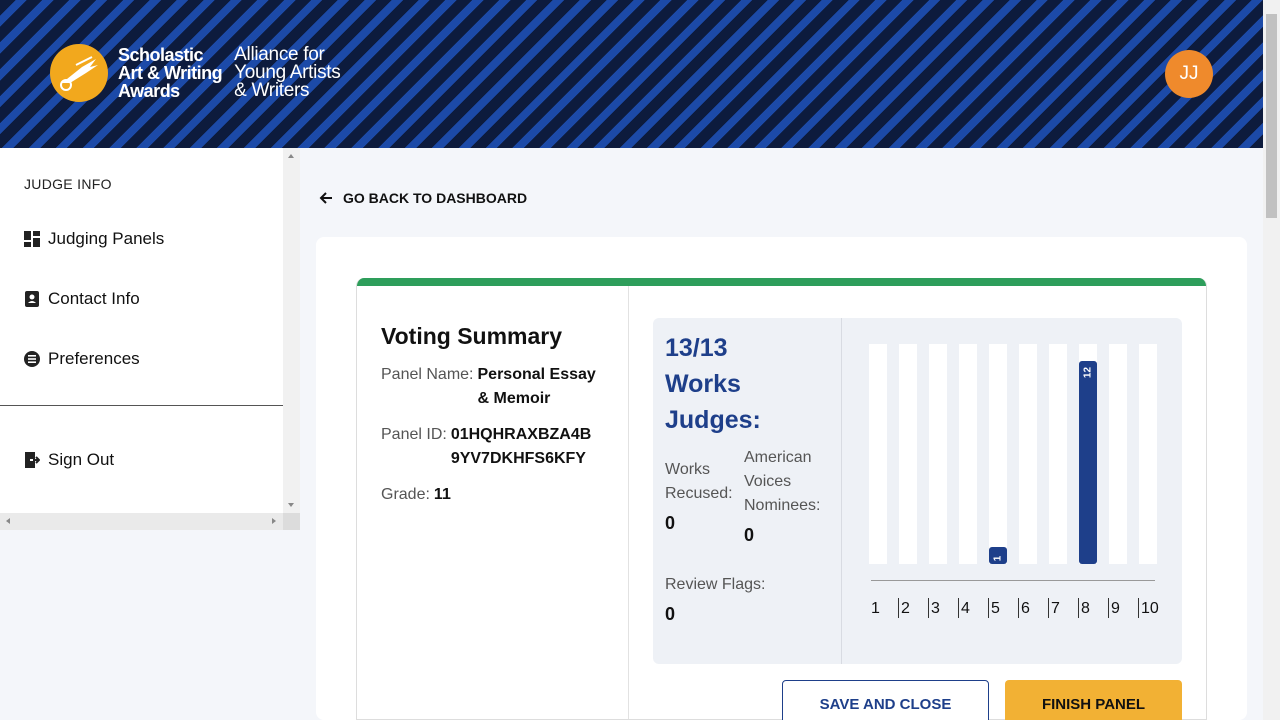  I want to click on dashboard-grid-icon, so click(32, 239).